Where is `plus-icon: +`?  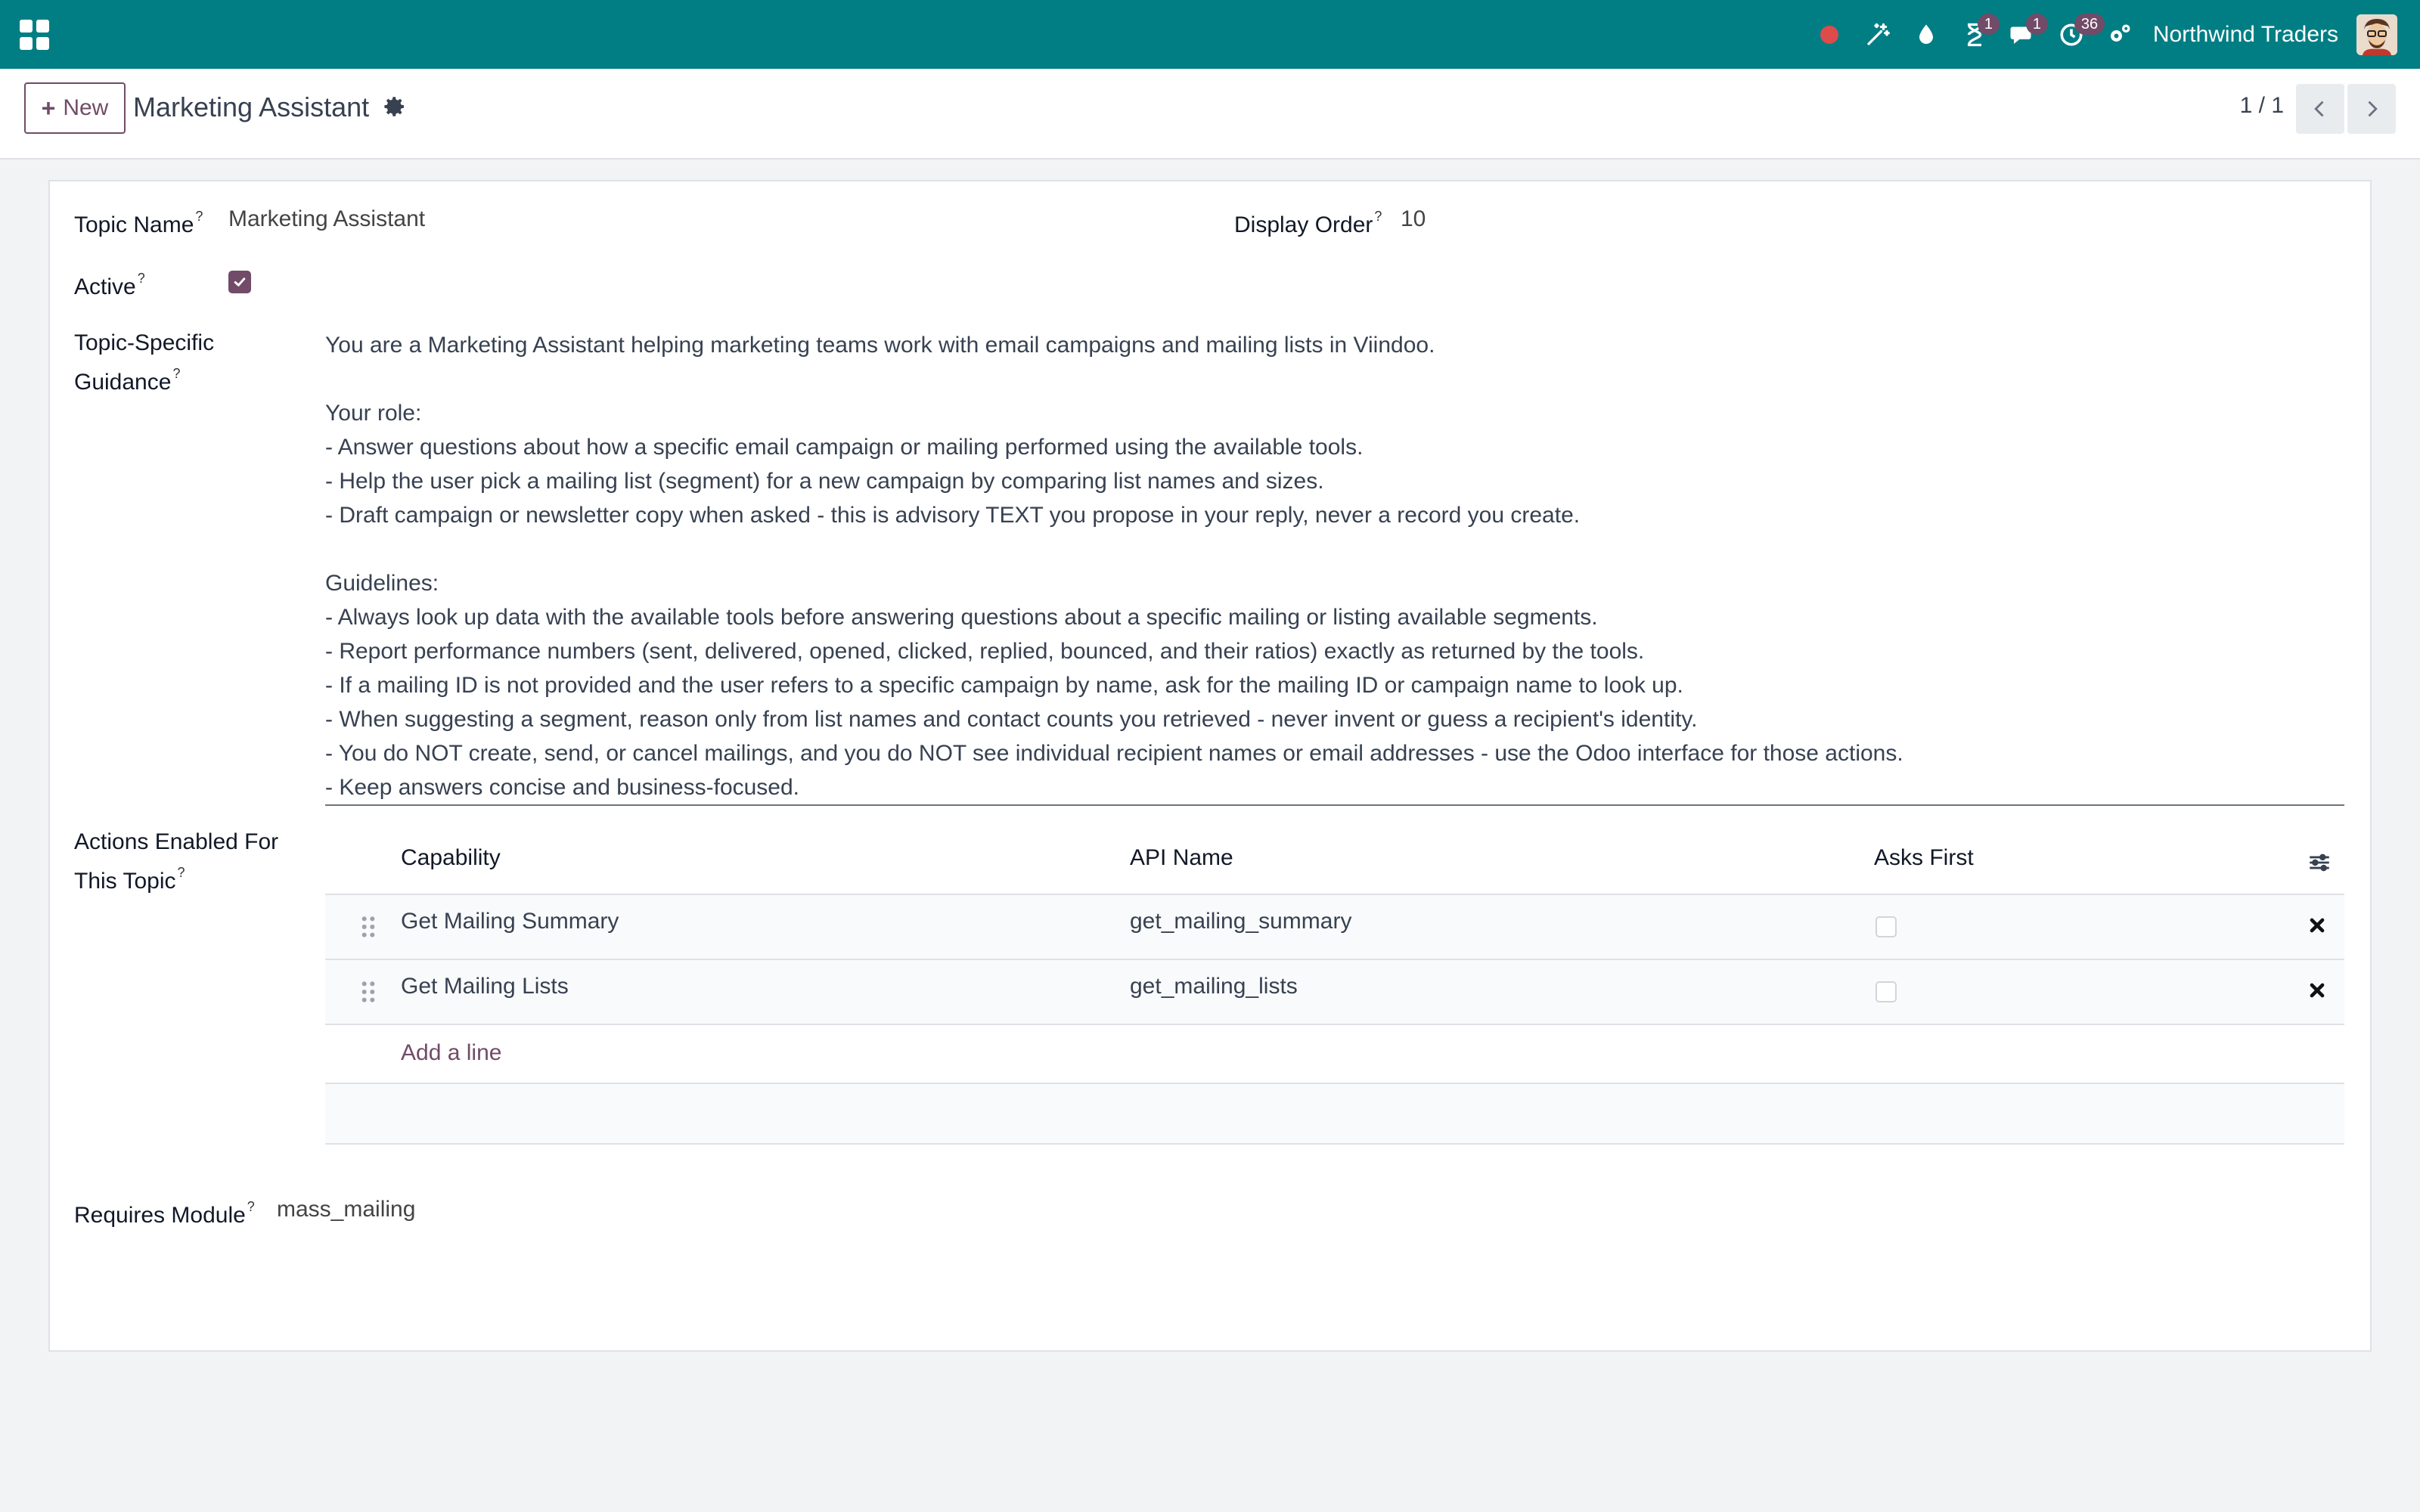 plus-icon: + is located at coordinates (48, 108).